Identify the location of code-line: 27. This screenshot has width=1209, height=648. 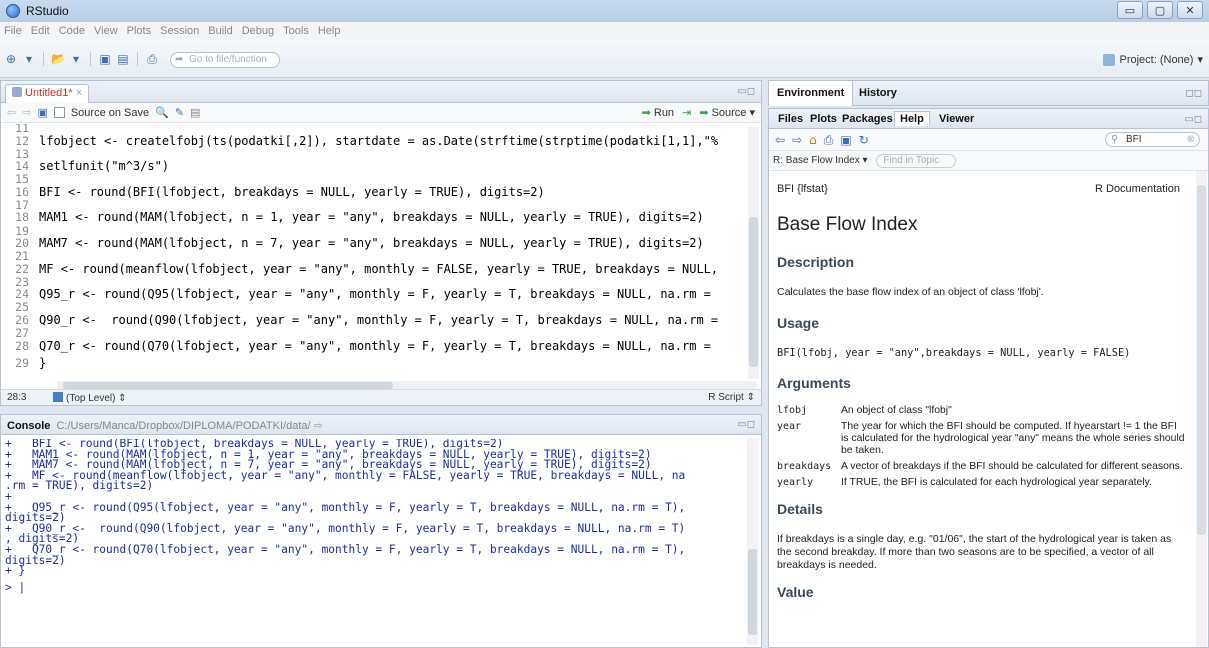
(373, 333).